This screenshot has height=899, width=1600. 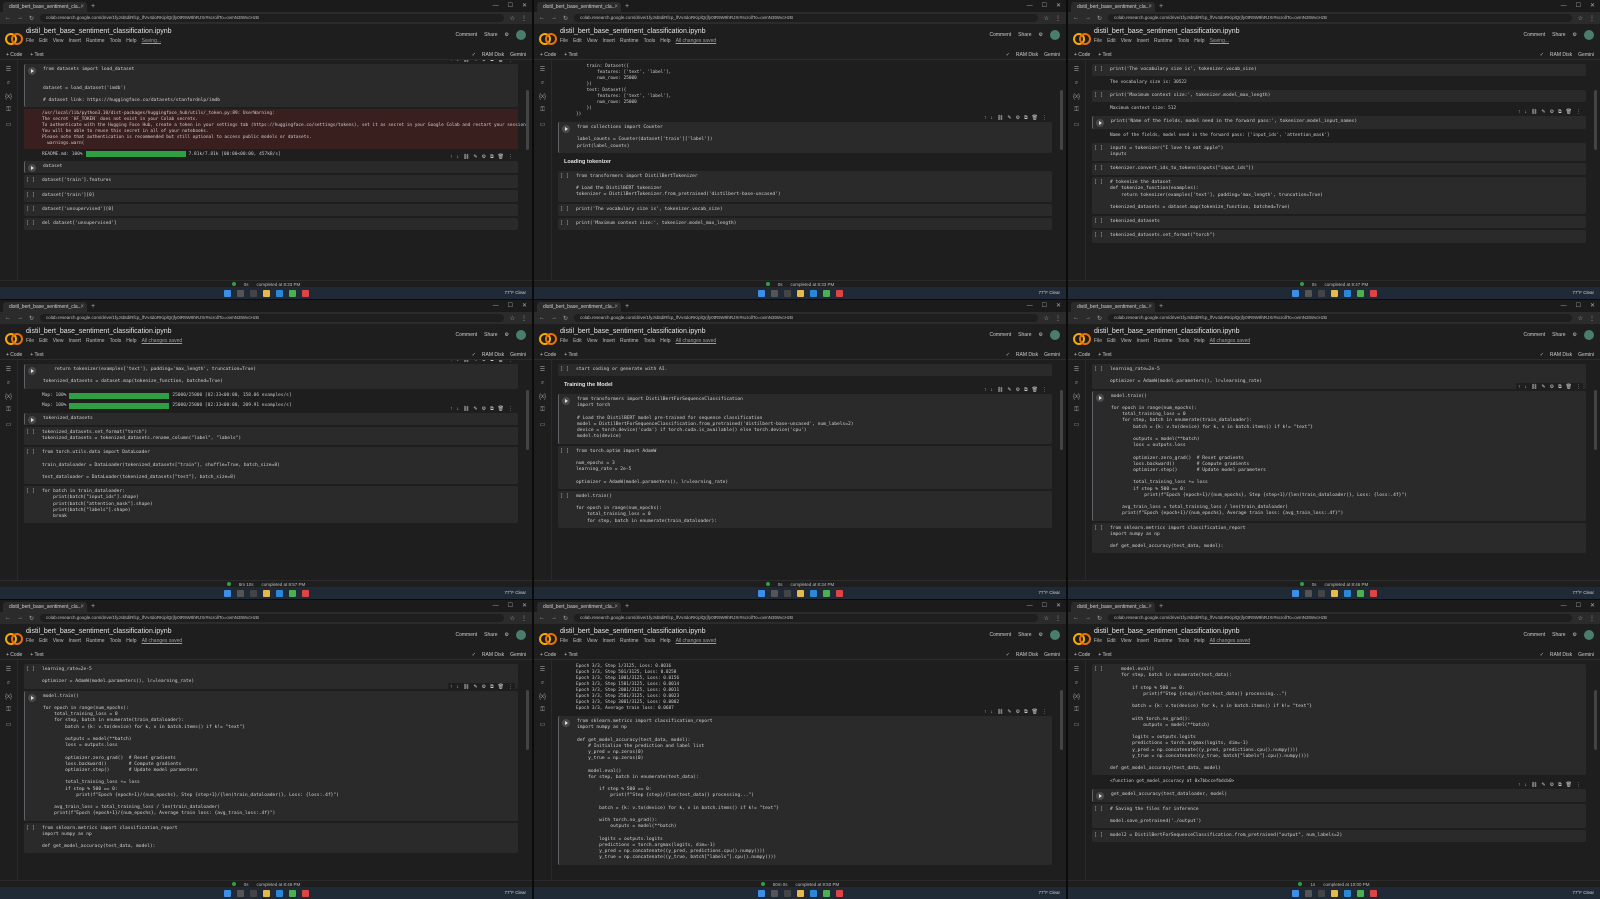 What do you see at coordinates (1076, 410) in the screenshot?
I see `key-icon: ⚿` at bounding box center [1076, 410].